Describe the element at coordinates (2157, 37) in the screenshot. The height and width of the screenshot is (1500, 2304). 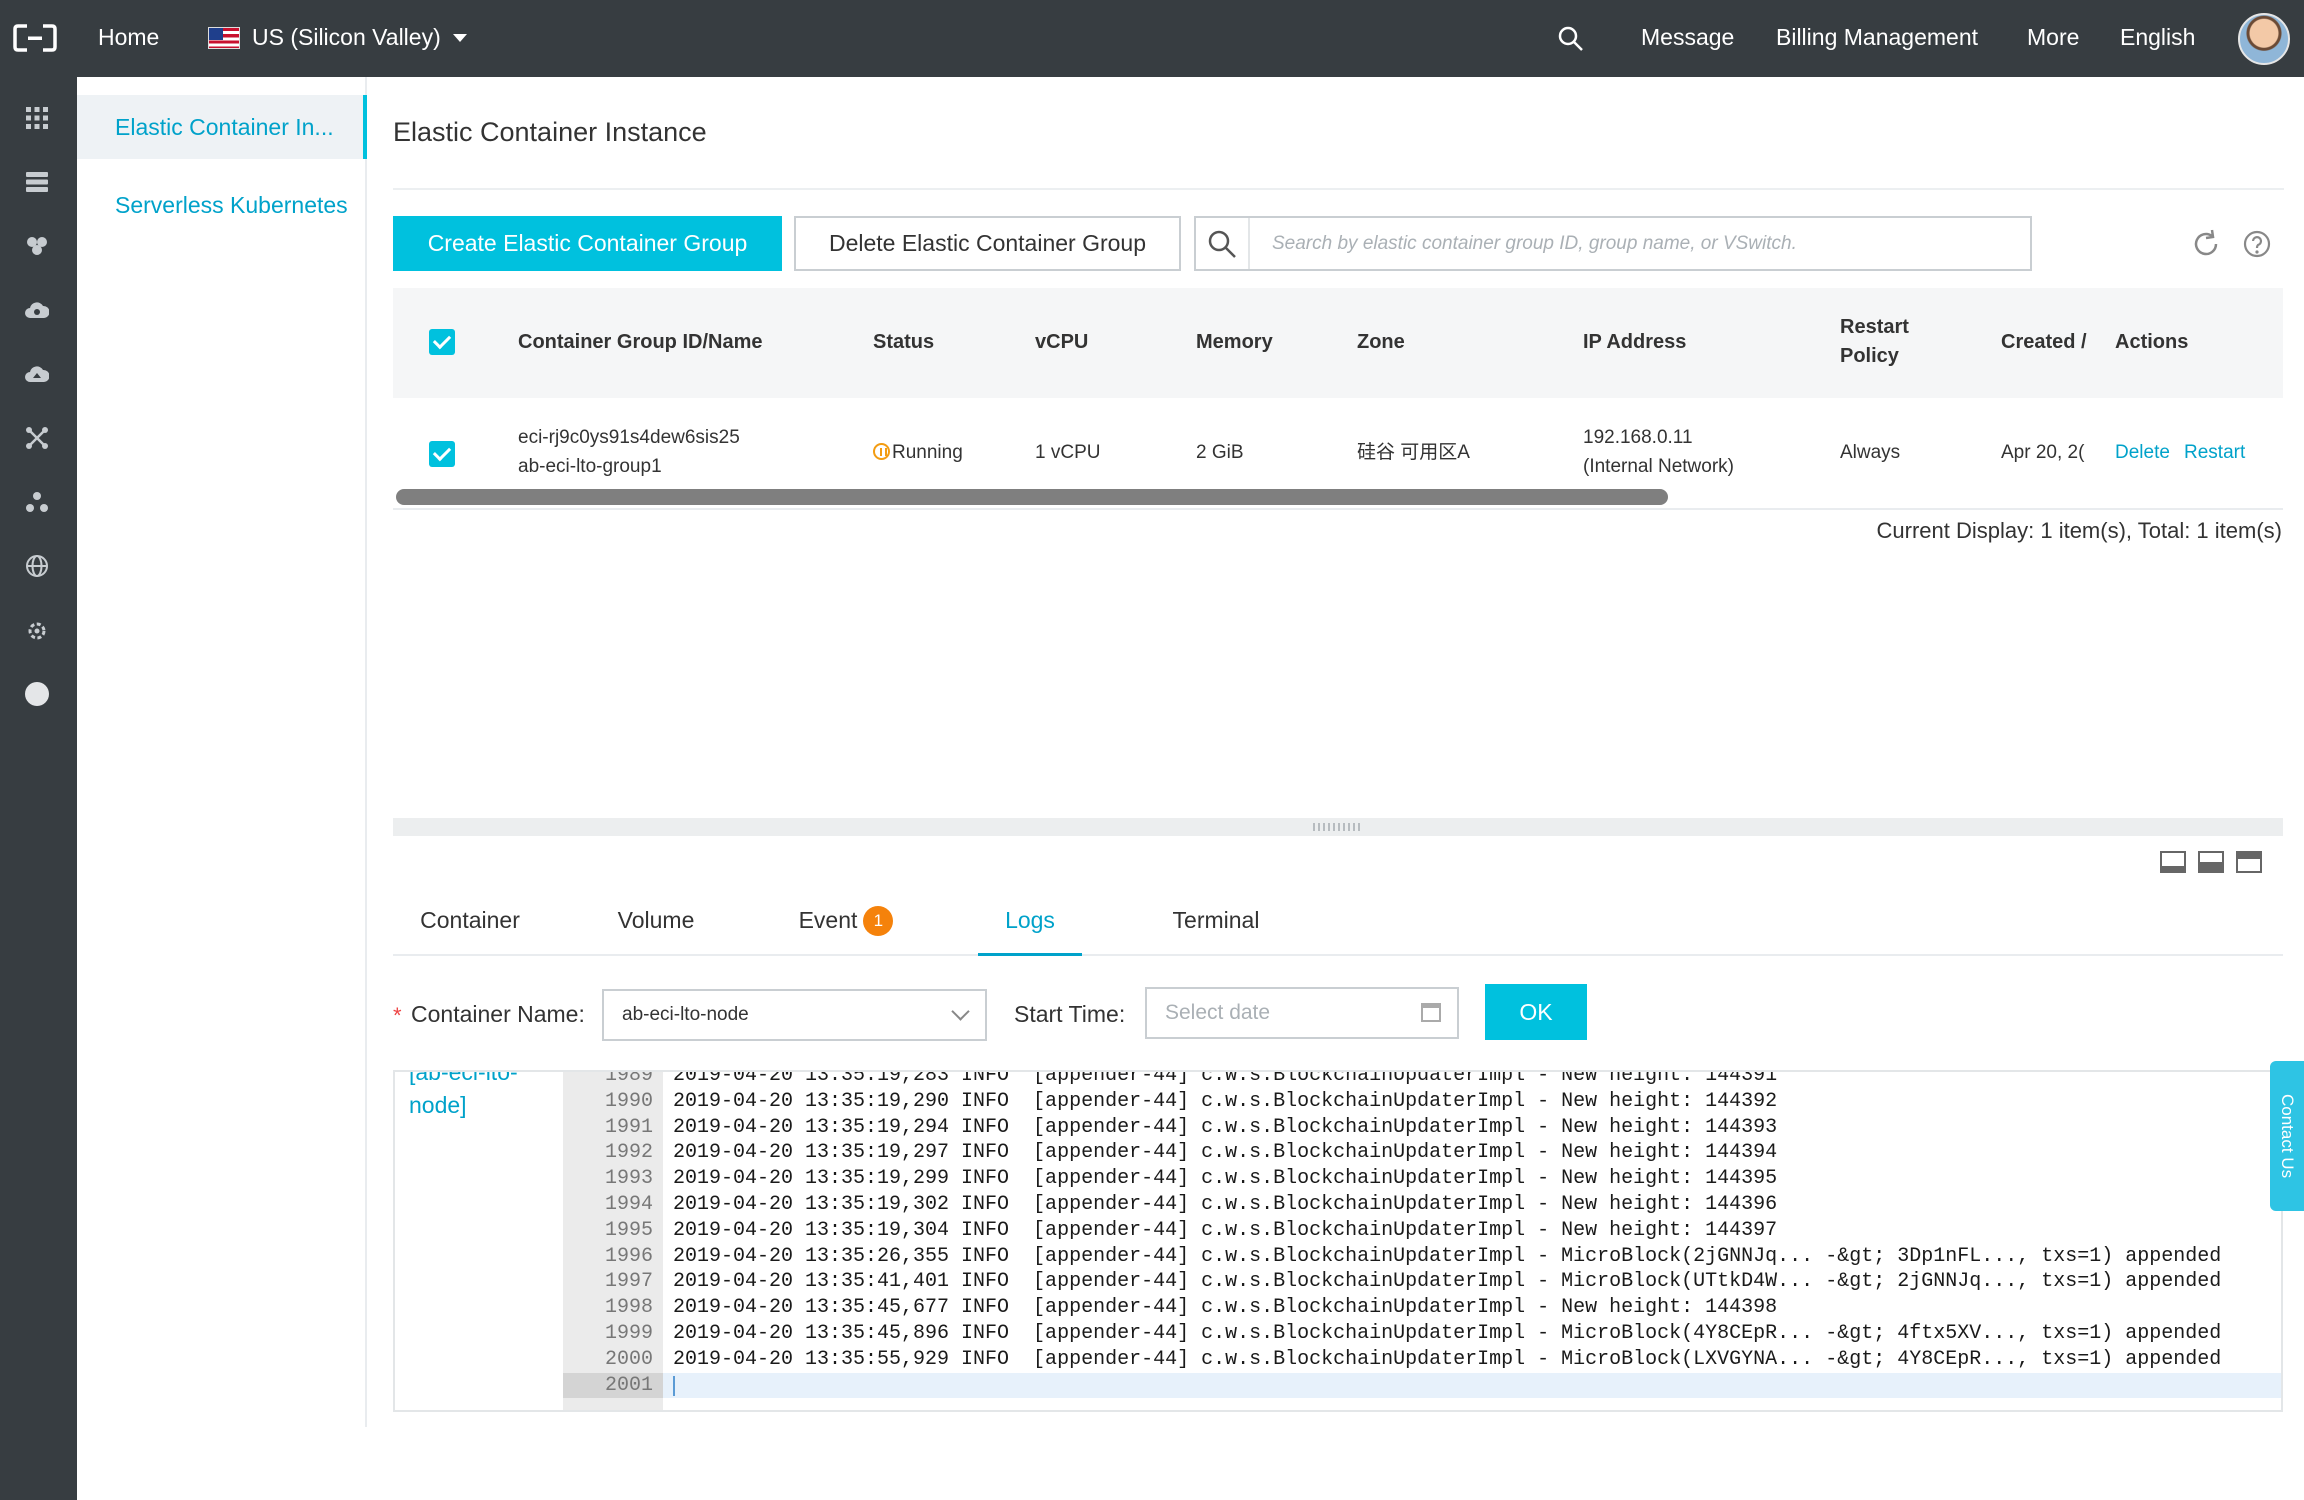
I see `language-link: English` at that location.